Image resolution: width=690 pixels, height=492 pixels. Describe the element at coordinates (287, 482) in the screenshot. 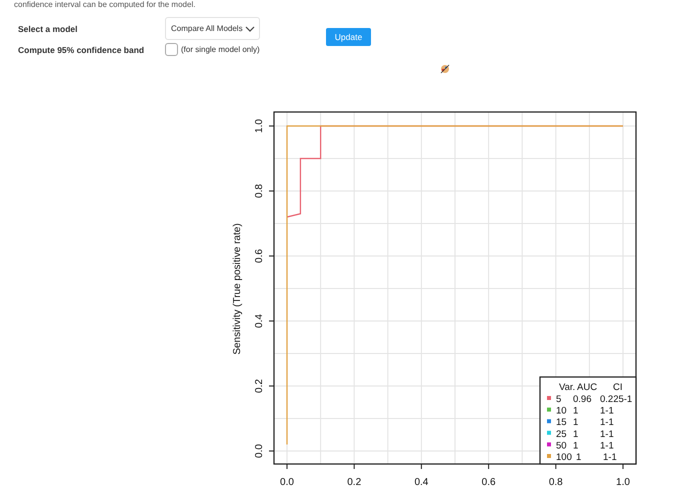

I see `x-tick-label: 0.0` at that location.